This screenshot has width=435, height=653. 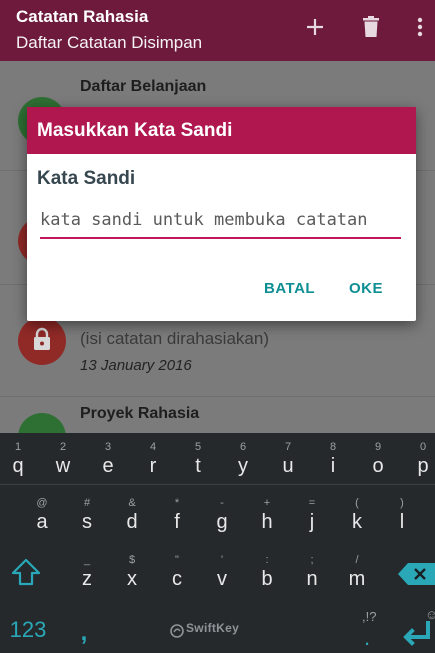 What do you see at coordinates (109, 42) in the screenshot?
I see `app-subtitle: Daftar Catatan Disimpan` at bounding box center [109, 42].